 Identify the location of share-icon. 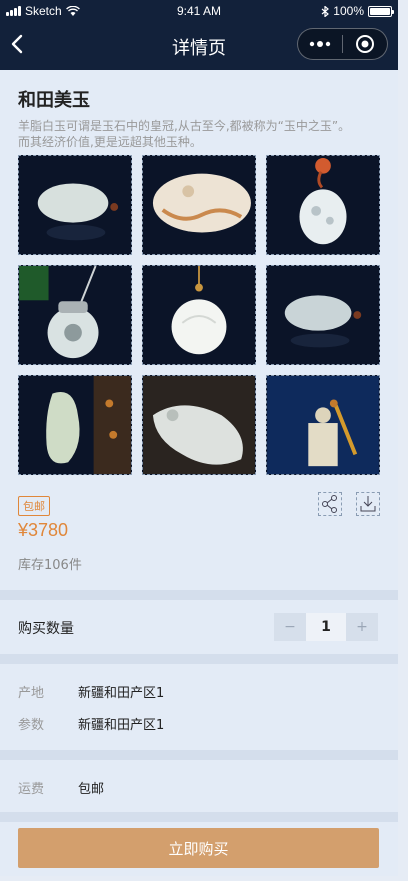
(330, 504).